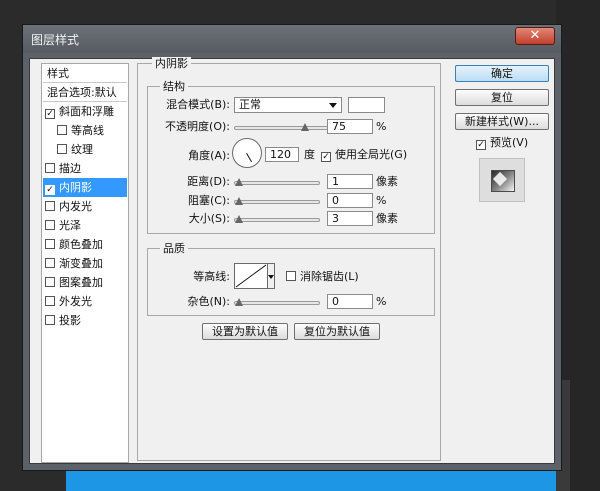  I want to click on blend-mode-select: 正常, so click(288, 105).